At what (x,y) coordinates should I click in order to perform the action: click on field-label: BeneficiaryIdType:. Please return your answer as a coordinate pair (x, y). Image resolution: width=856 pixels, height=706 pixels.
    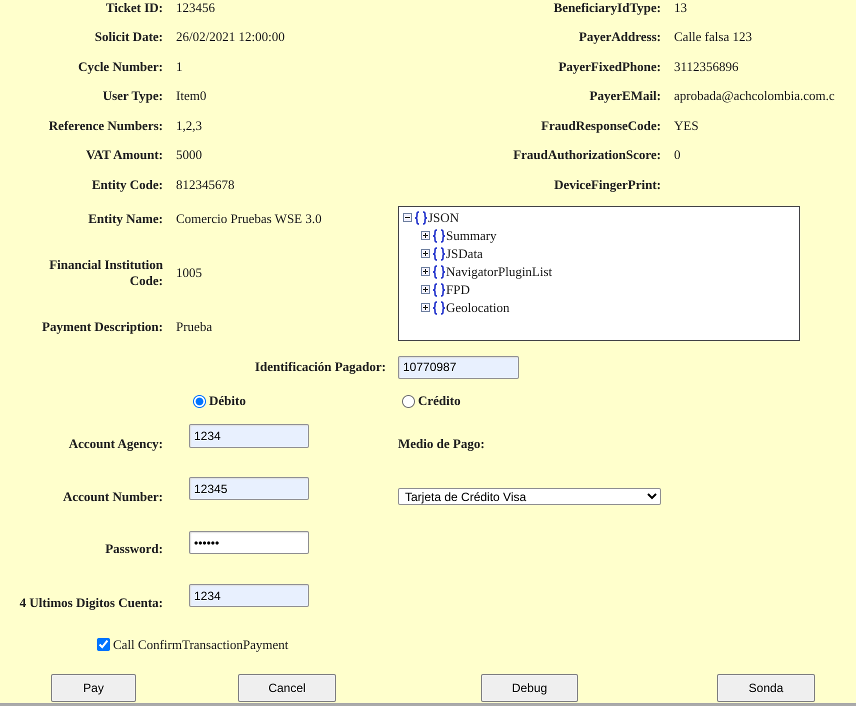
    Looking at the image, I should click on (607, 8).